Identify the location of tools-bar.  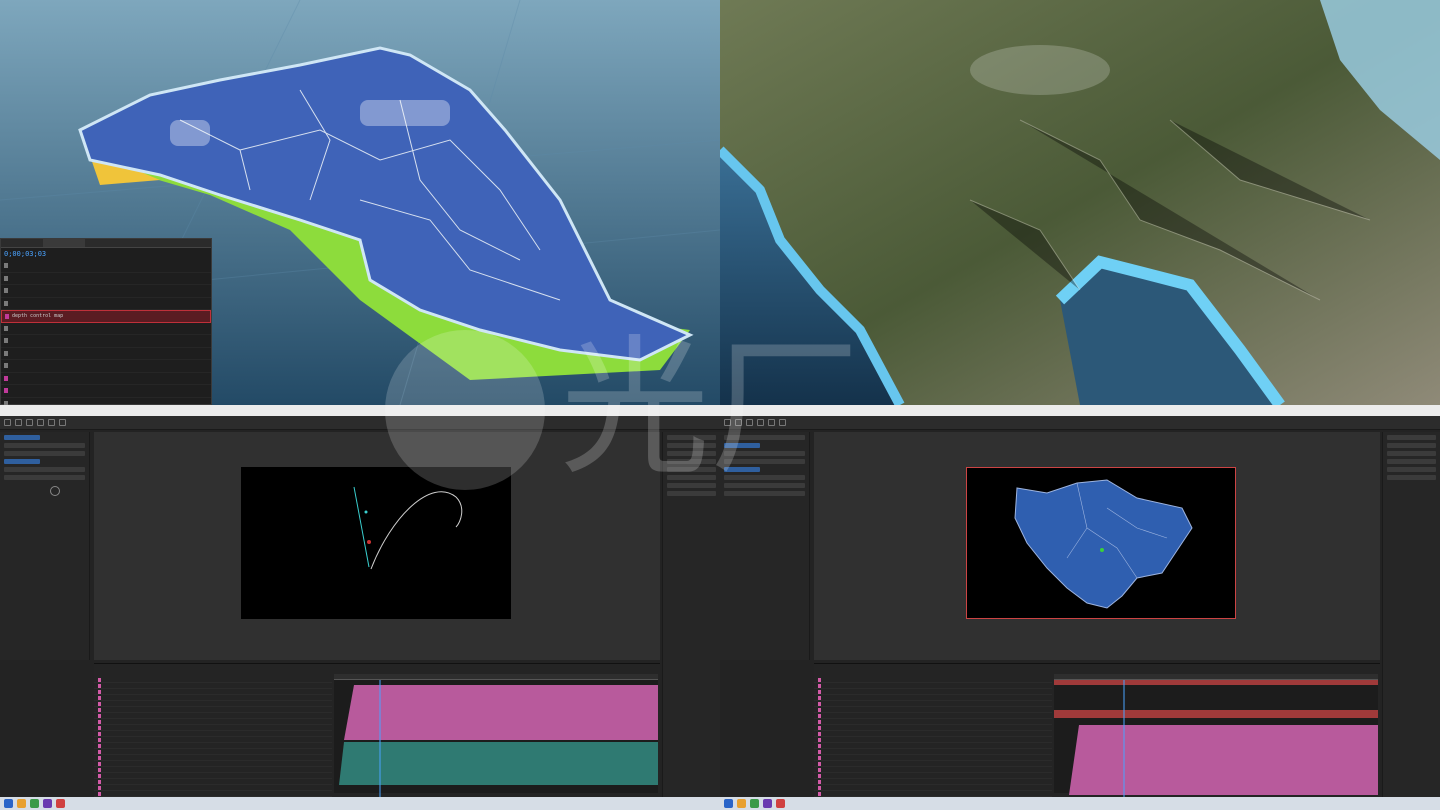
(360, 423).